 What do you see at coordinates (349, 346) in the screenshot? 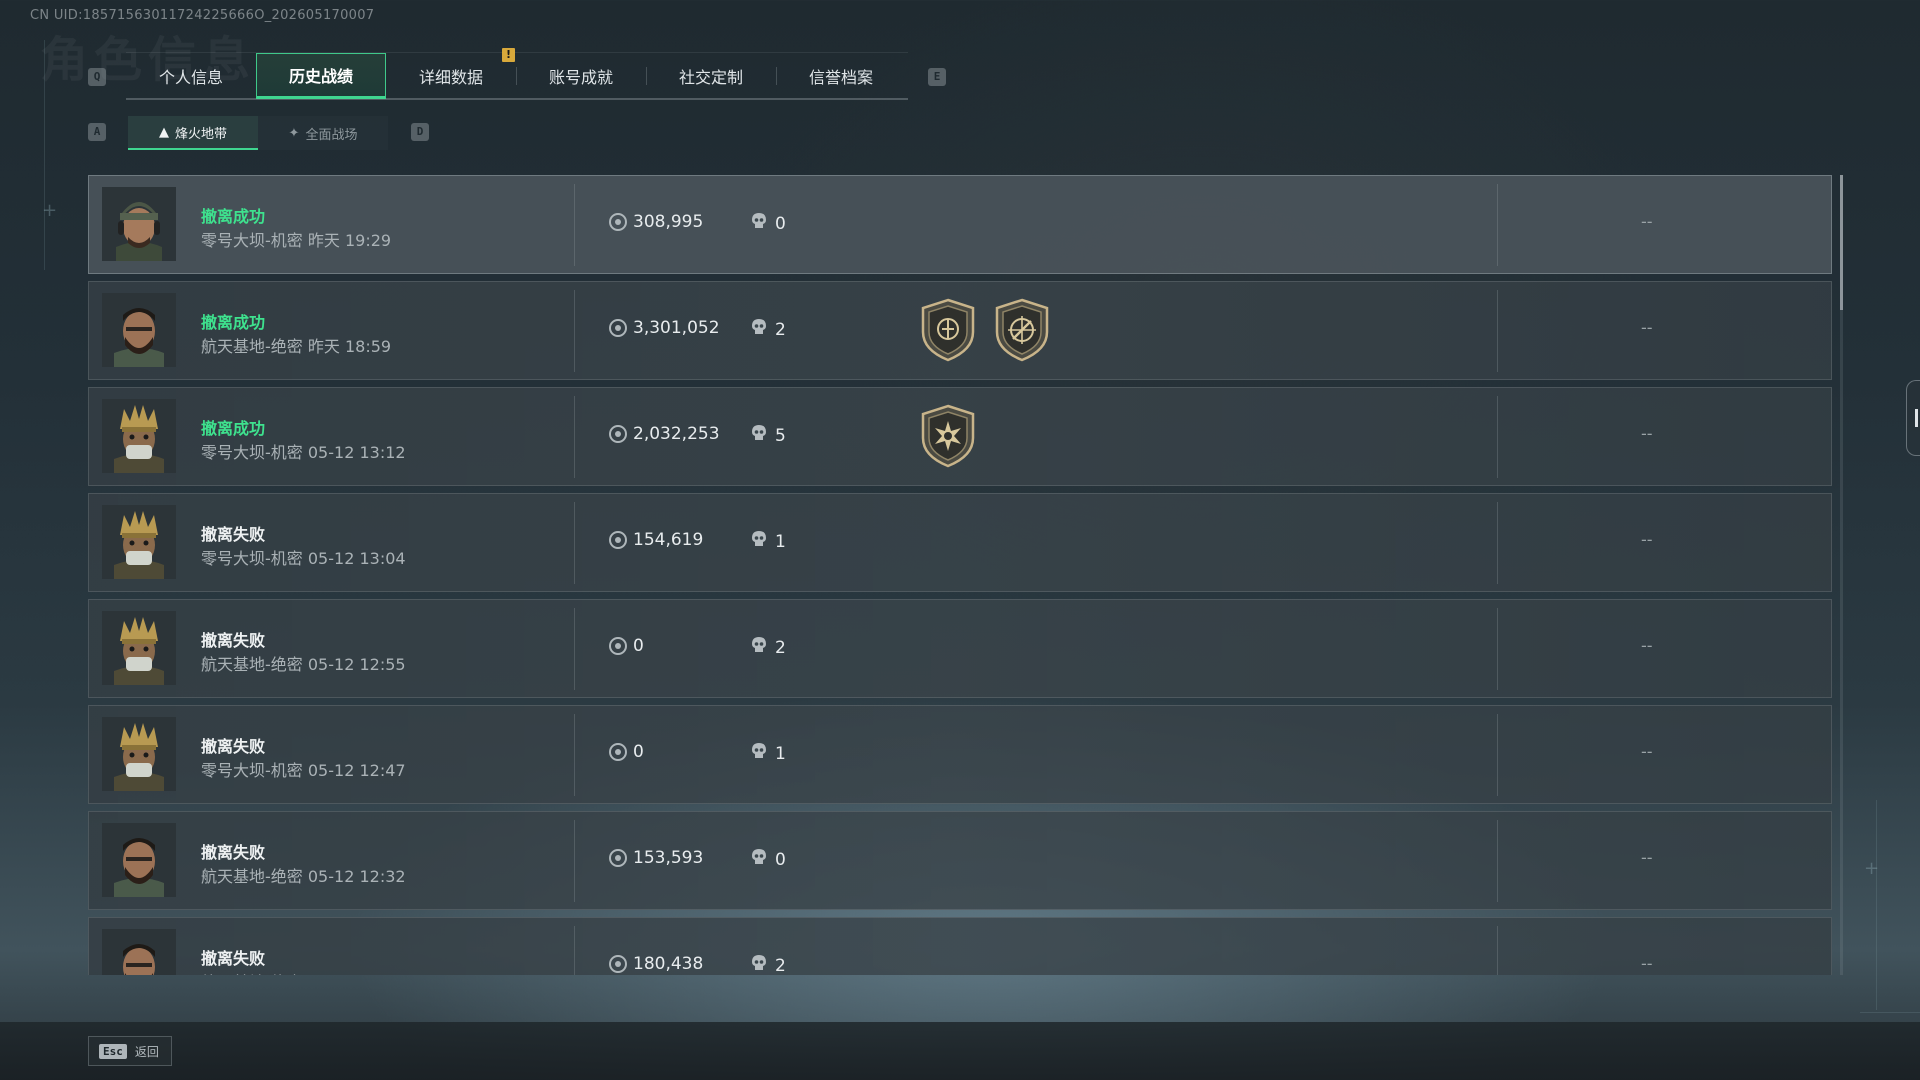
I see `match-time: 昨天 18:59` at bounding box center [349, 346].